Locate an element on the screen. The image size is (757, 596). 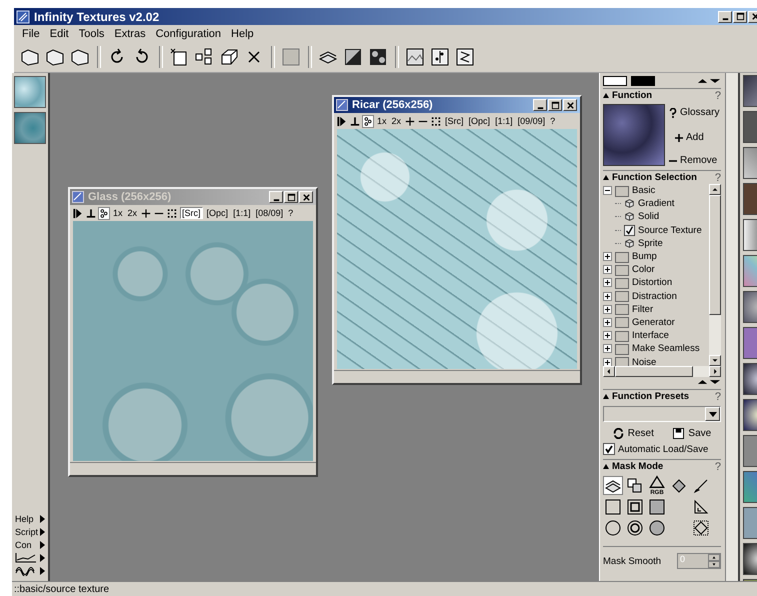
menu-item: File is located at coordinates (31, 34).